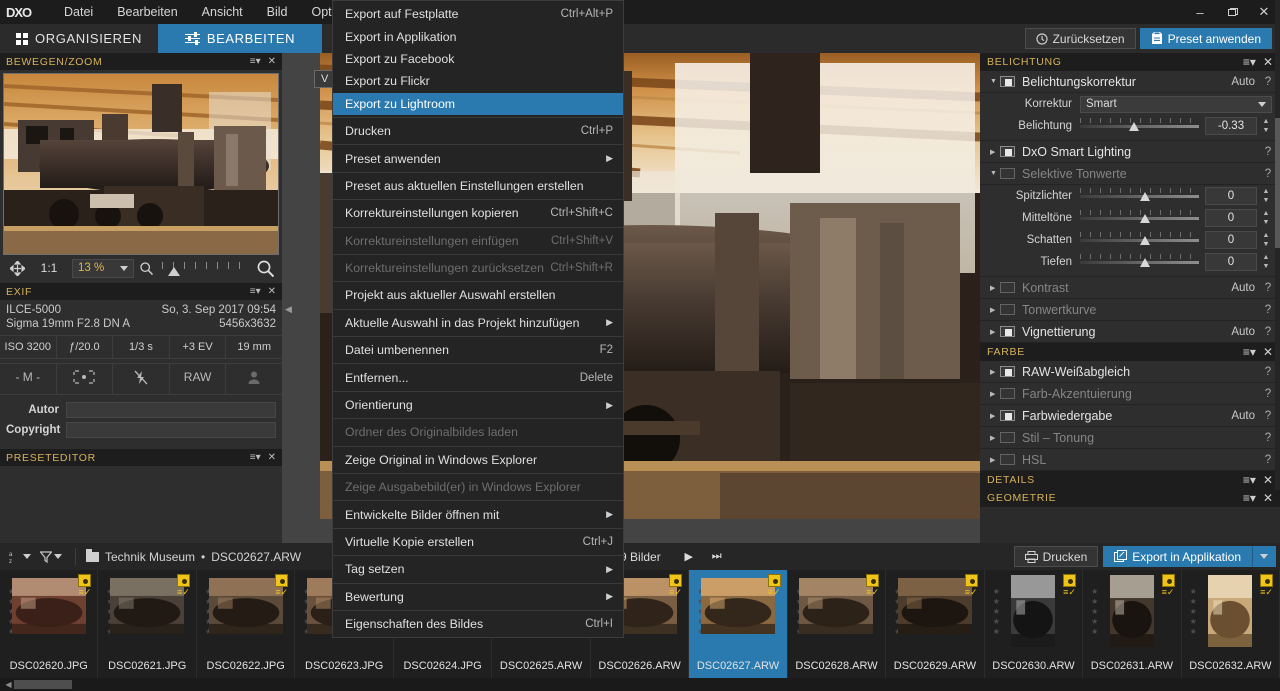 The height and width of the screenshot is (691, 1280). I want to click on tool-row-farb-akzentuierung: ▶ Farb-Akzentuierung?, so click(1130, 394).